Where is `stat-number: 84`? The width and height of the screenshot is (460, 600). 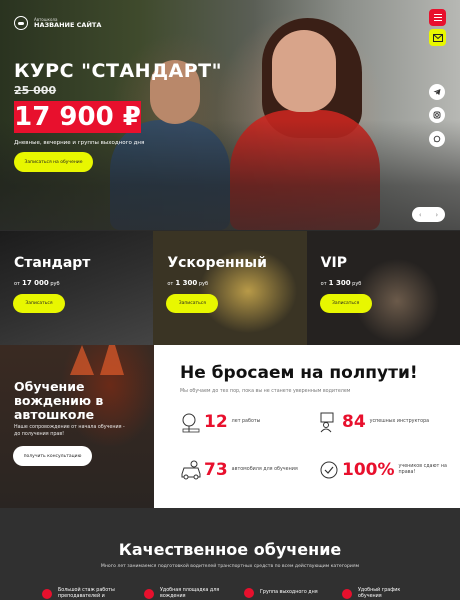
stat-number: 84 is located at coordinates (354, 422).